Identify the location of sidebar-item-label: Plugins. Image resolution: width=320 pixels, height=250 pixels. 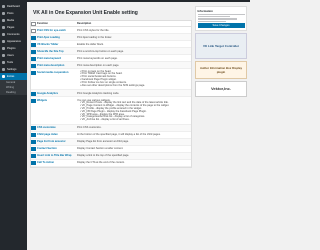
(11, 48).